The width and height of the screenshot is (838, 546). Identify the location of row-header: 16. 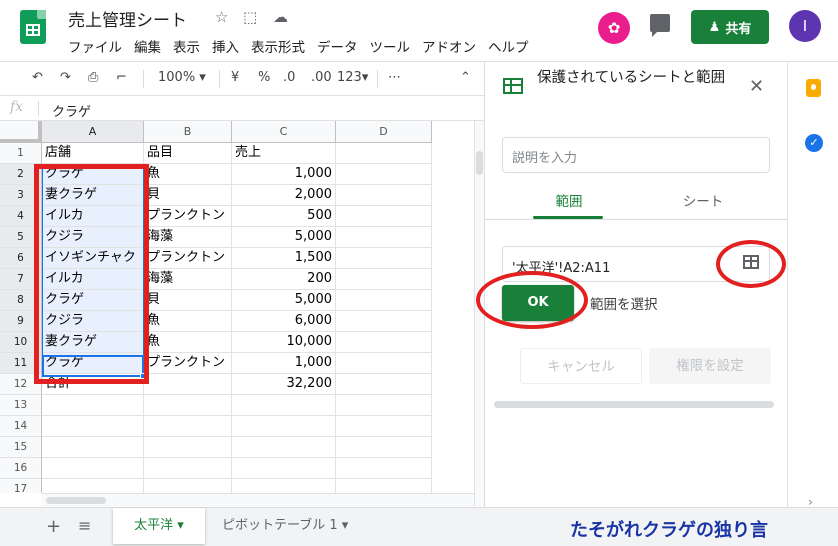
(21, 468).